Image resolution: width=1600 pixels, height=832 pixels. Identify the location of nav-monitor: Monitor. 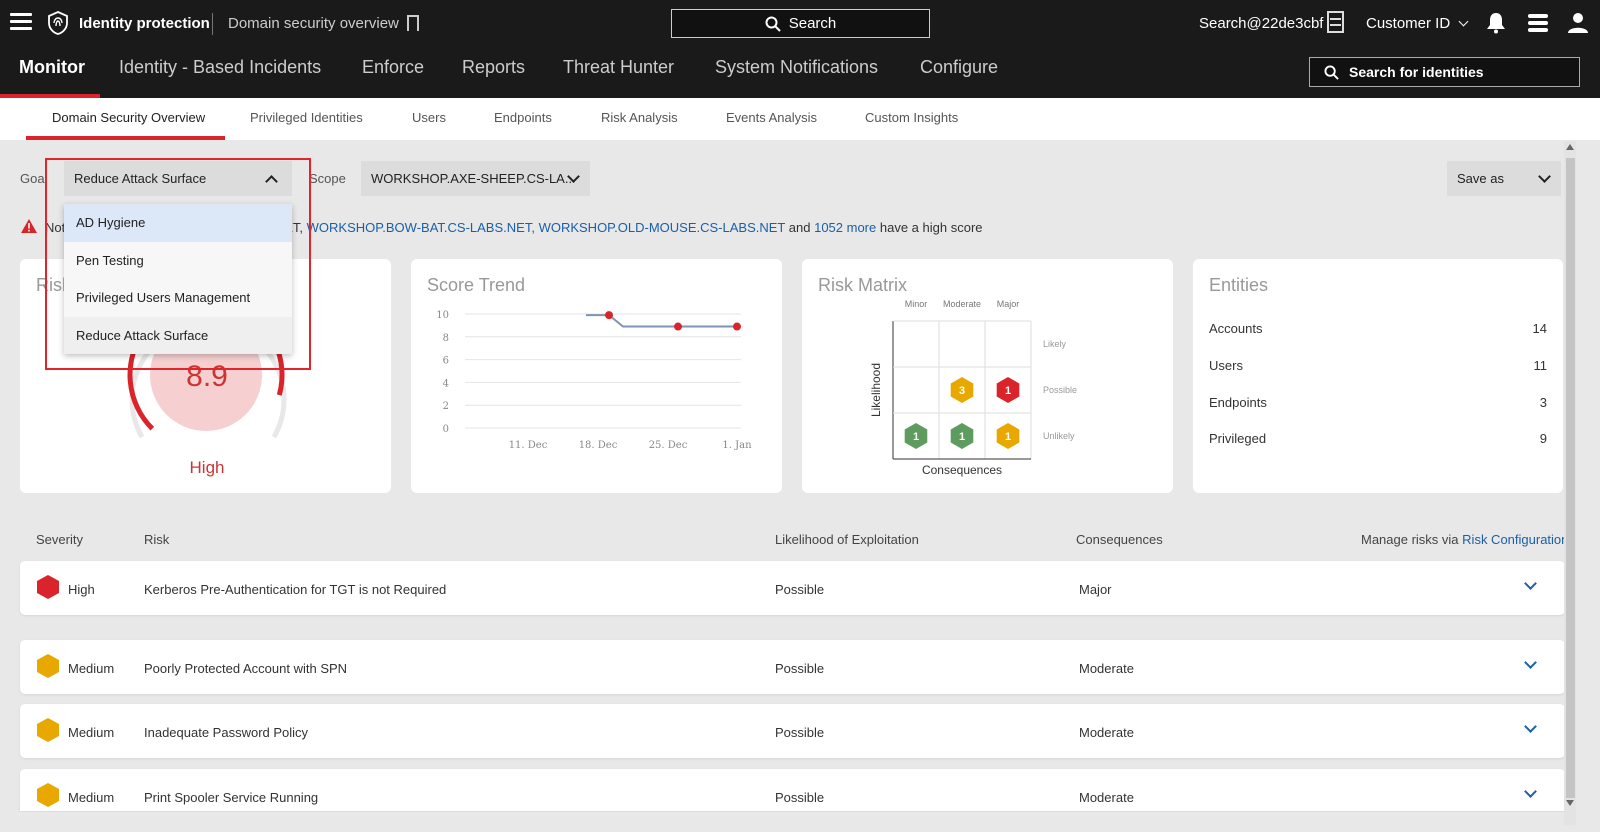
(52, 67).